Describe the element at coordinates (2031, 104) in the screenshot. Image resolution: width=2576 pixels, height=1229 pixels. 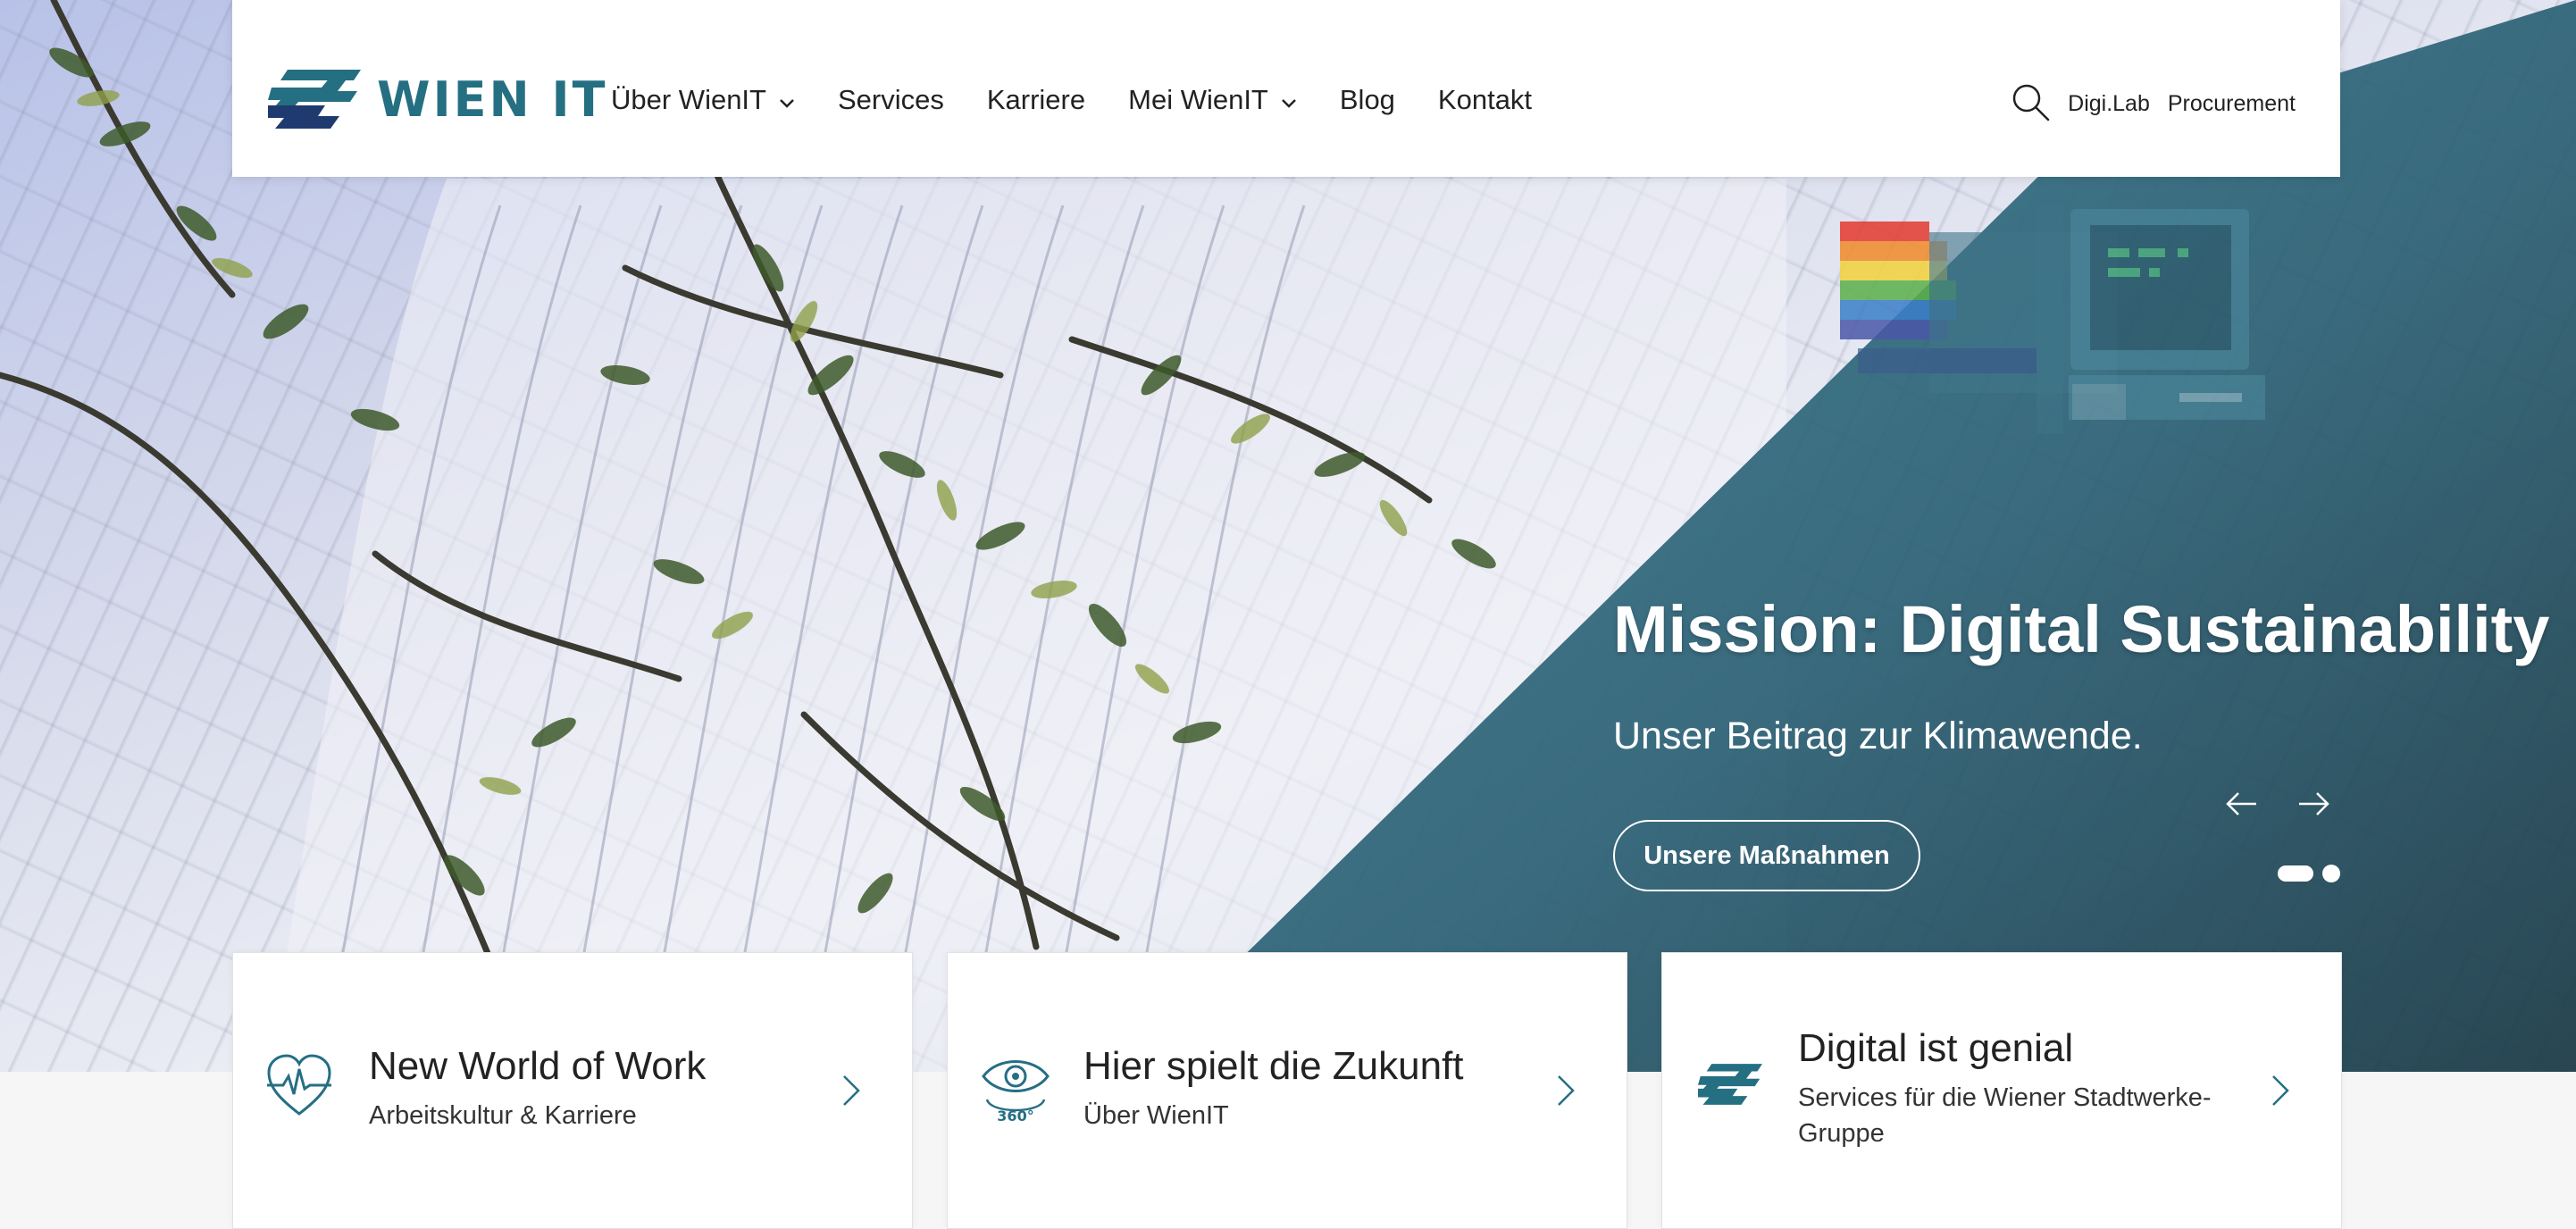
I see `search-icon` at that location.